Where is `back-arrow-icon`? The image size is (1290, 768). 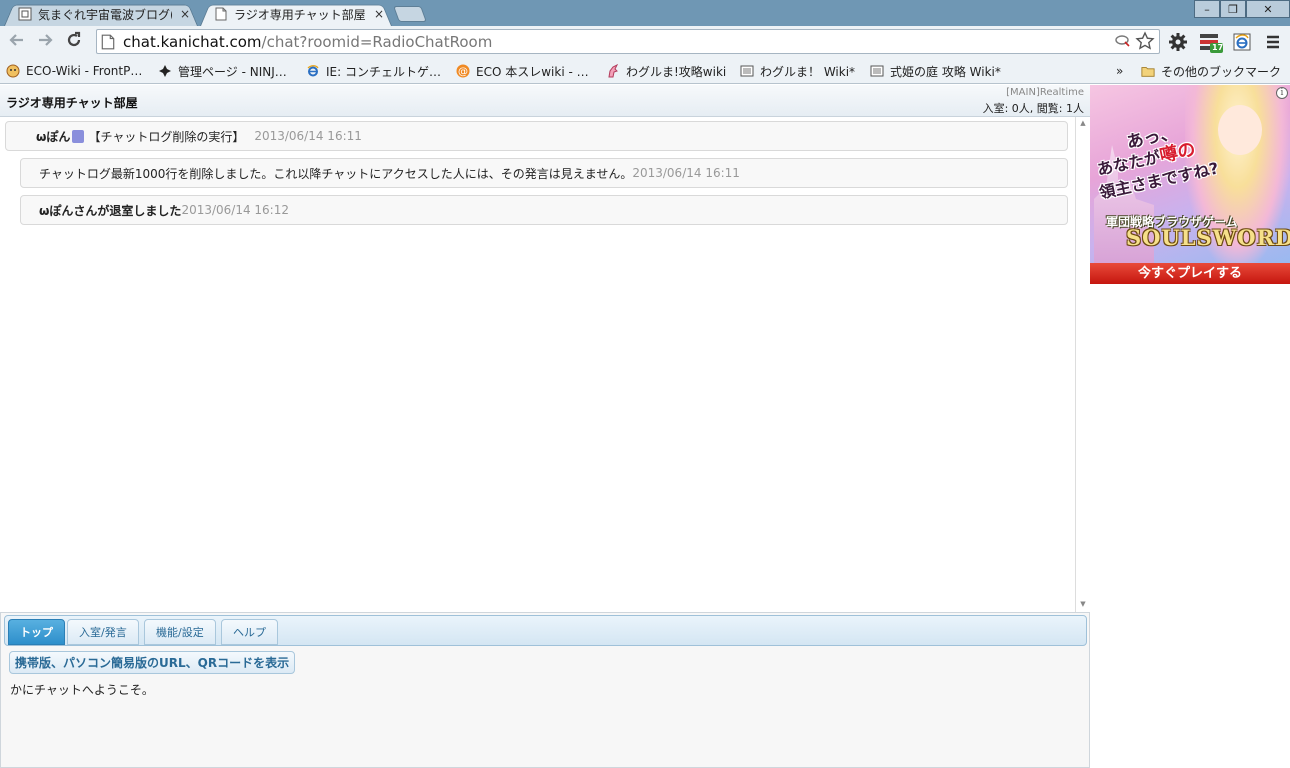
back-arrow-icon is located at coordinates (16, 40).